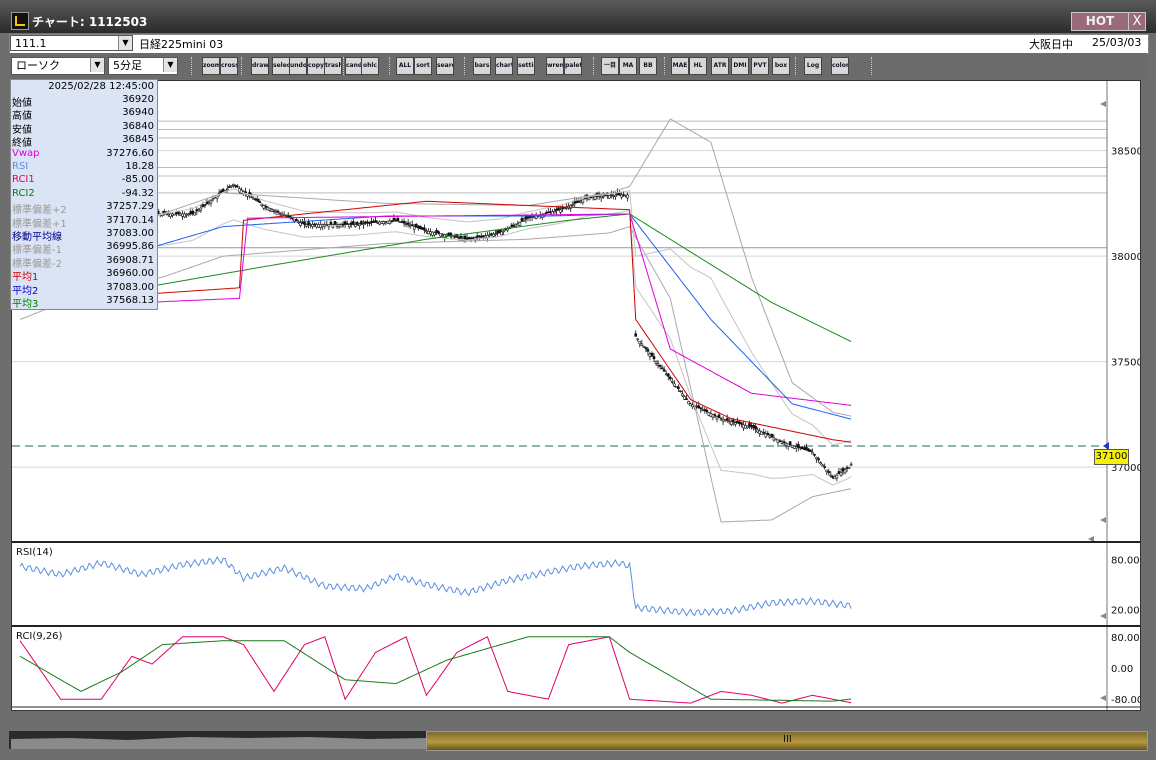  What do you see at coordinates (698, 66) in the screenshot?
I see `toolbar-button-hl: HL` at bounding box center [698, 66].